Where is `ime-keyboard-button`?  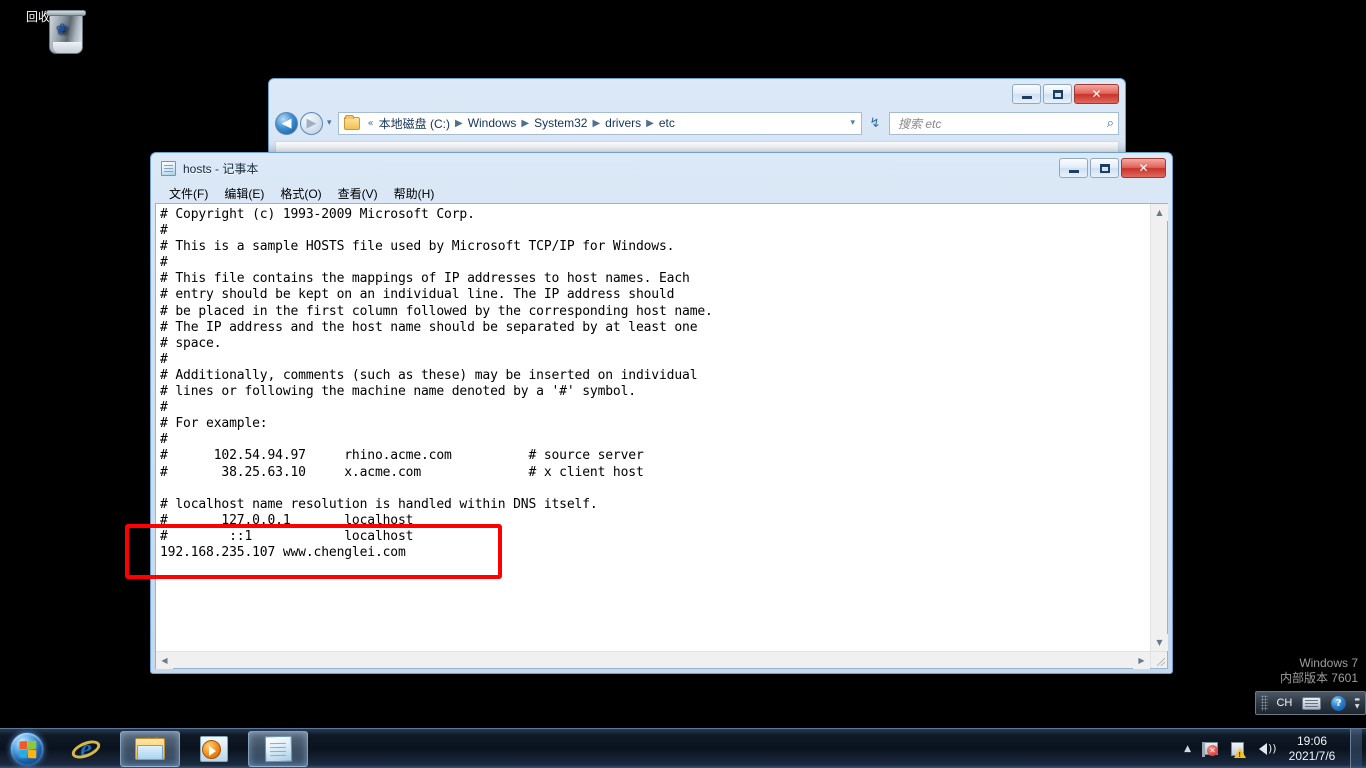 ime-keyboard-button is located at coordinates (1311, 703).